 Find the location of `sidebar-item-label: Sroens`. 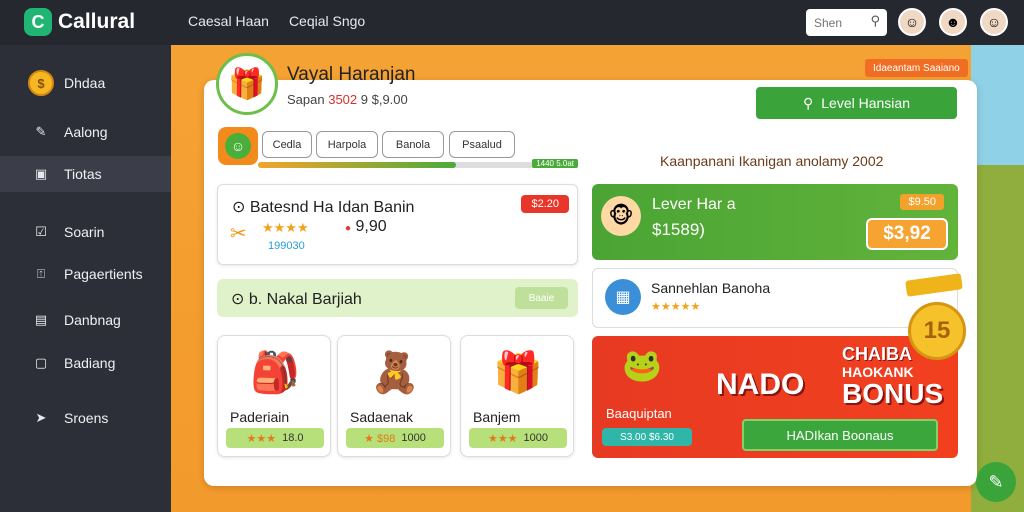

sidebar-item-label: Sroens is located at coordinates (86, 418).